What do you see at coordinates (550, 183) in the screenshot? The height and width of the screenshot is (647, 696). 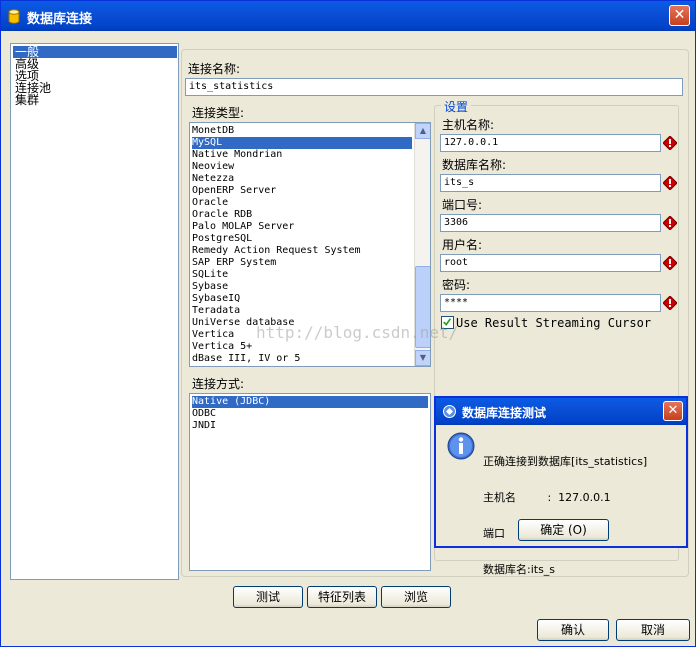 I see `database-name-input: its_s` at bounding box center [550, 183].